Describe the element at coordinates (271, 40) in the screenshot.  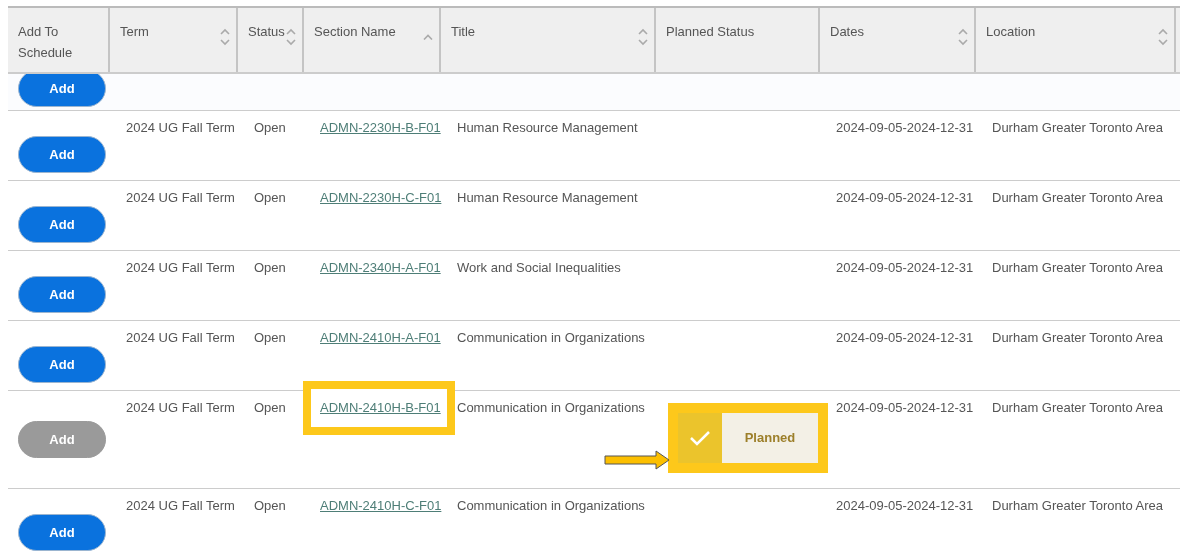
I see `column-header: Status` at that location.